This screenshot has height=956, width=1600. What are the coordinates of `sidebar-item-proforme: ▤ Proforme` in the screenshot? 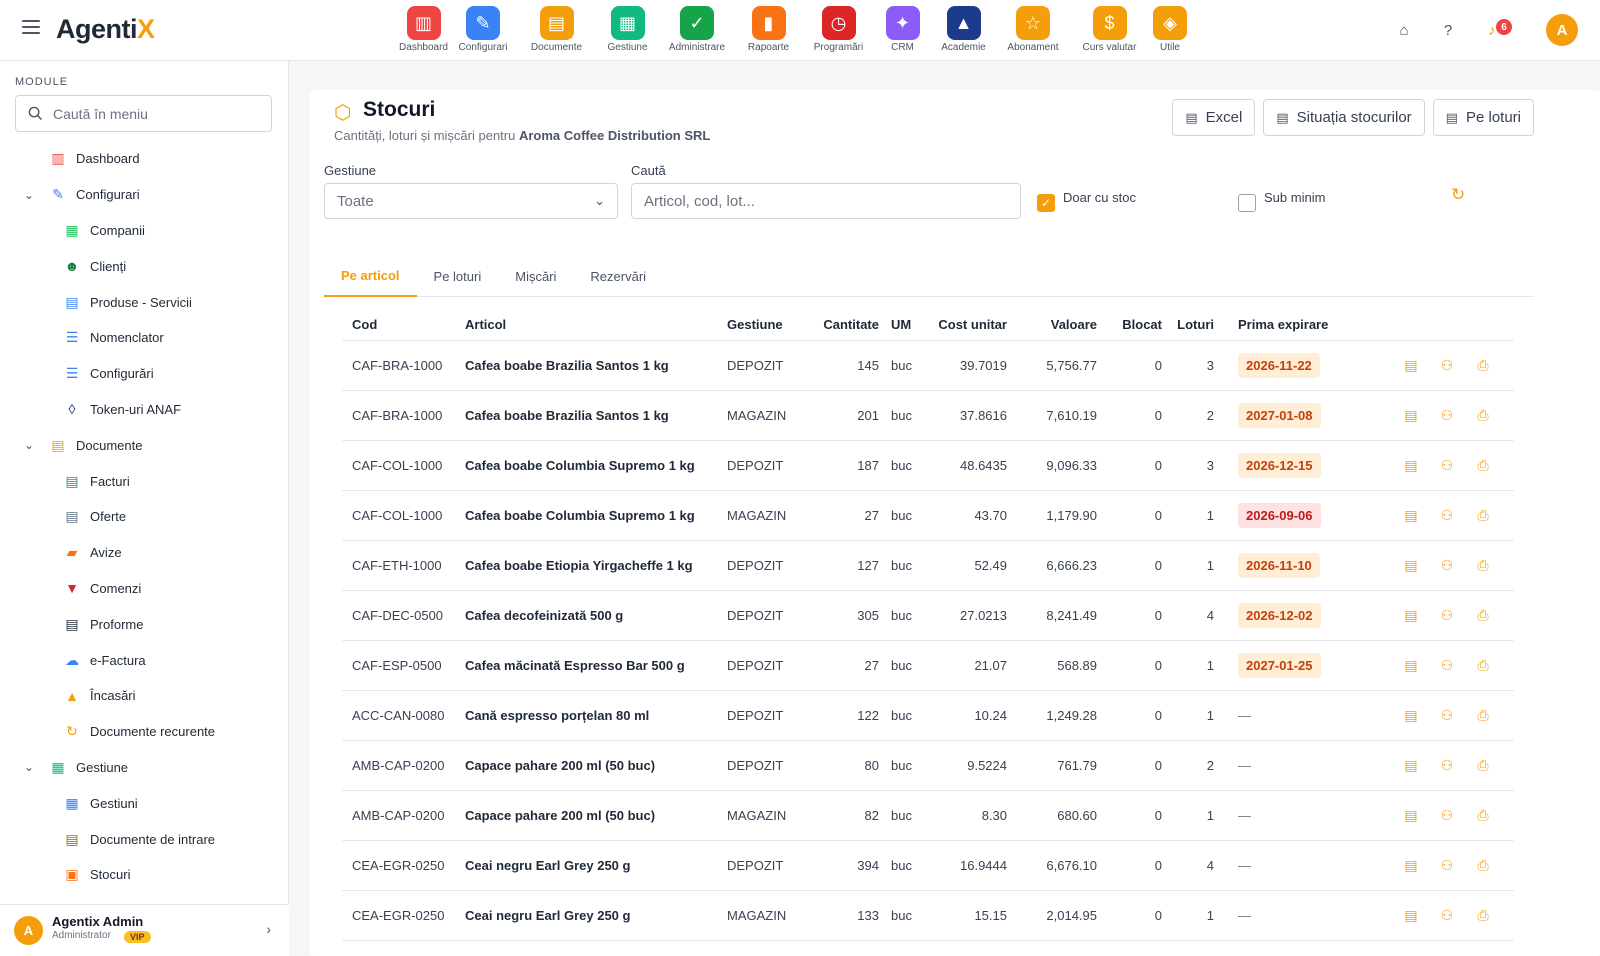 It's located at (144, 624).